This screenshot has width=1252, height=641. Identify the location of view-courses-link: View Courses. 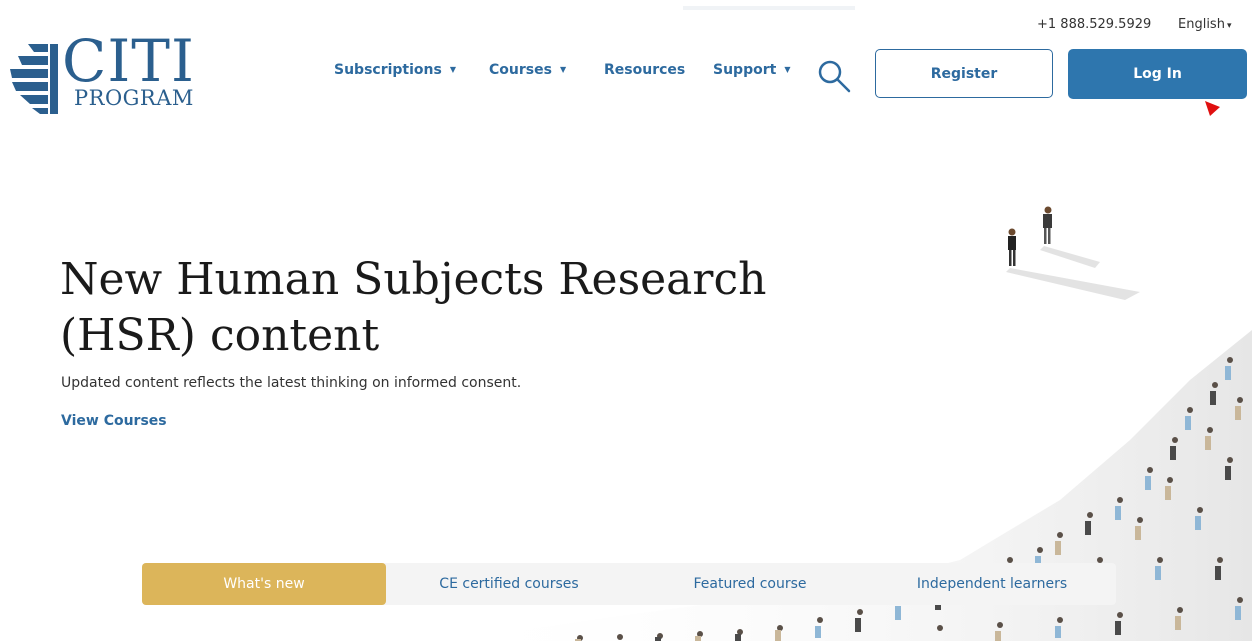
(114, 421).